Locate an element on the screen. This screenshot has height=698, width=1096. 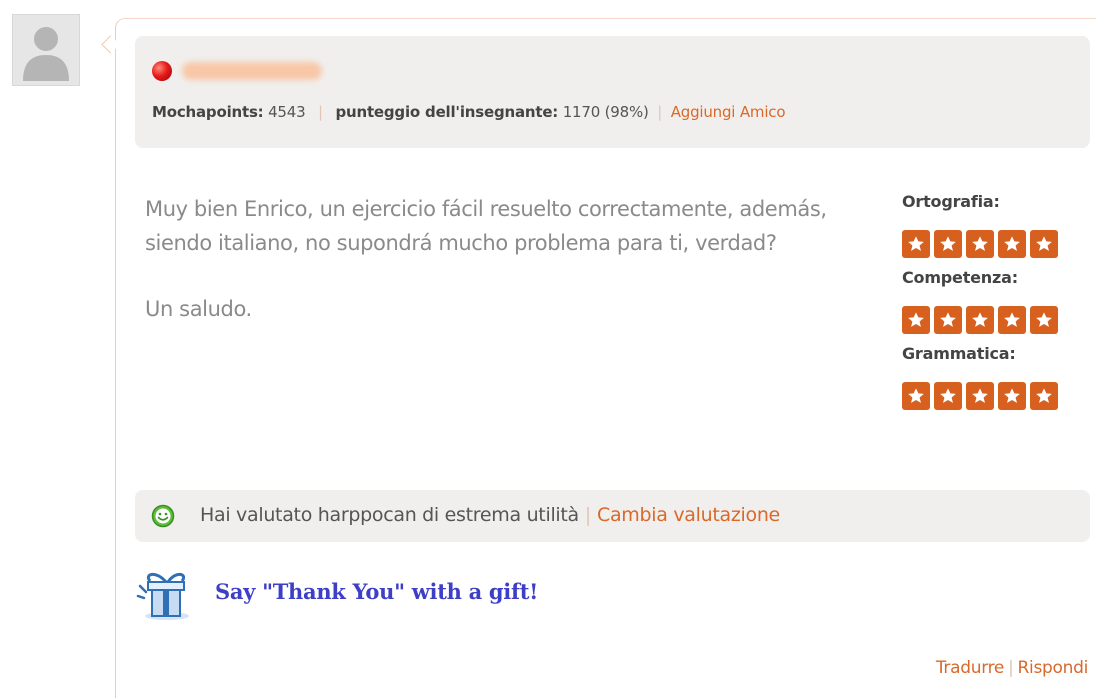
rating-label-spelling: Ortografia: is located at coordinates (951, 201).